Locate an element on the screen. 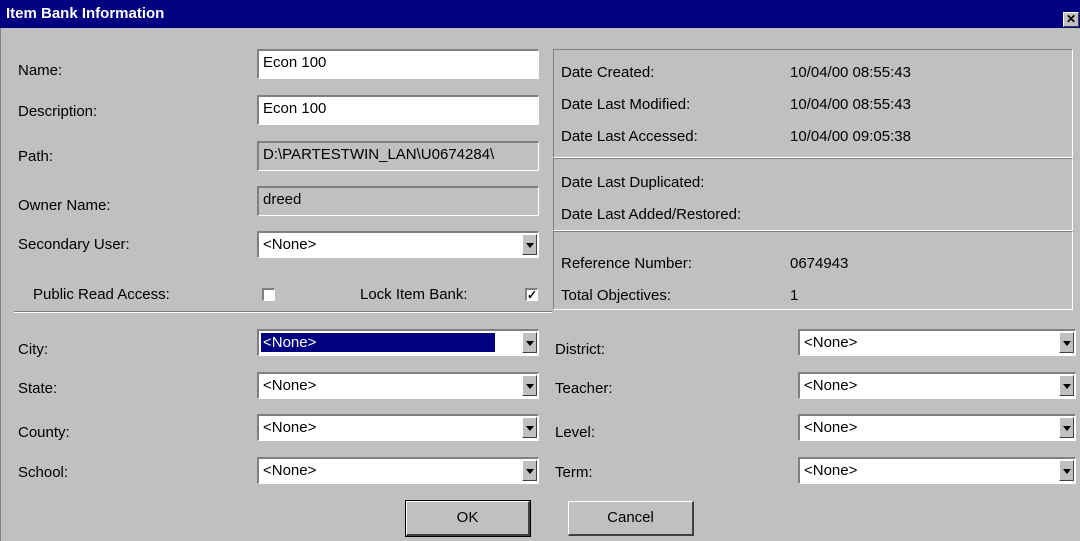 The image size is (1080, 541). description-input: Econ 100 is located at coordinates (398, 110).